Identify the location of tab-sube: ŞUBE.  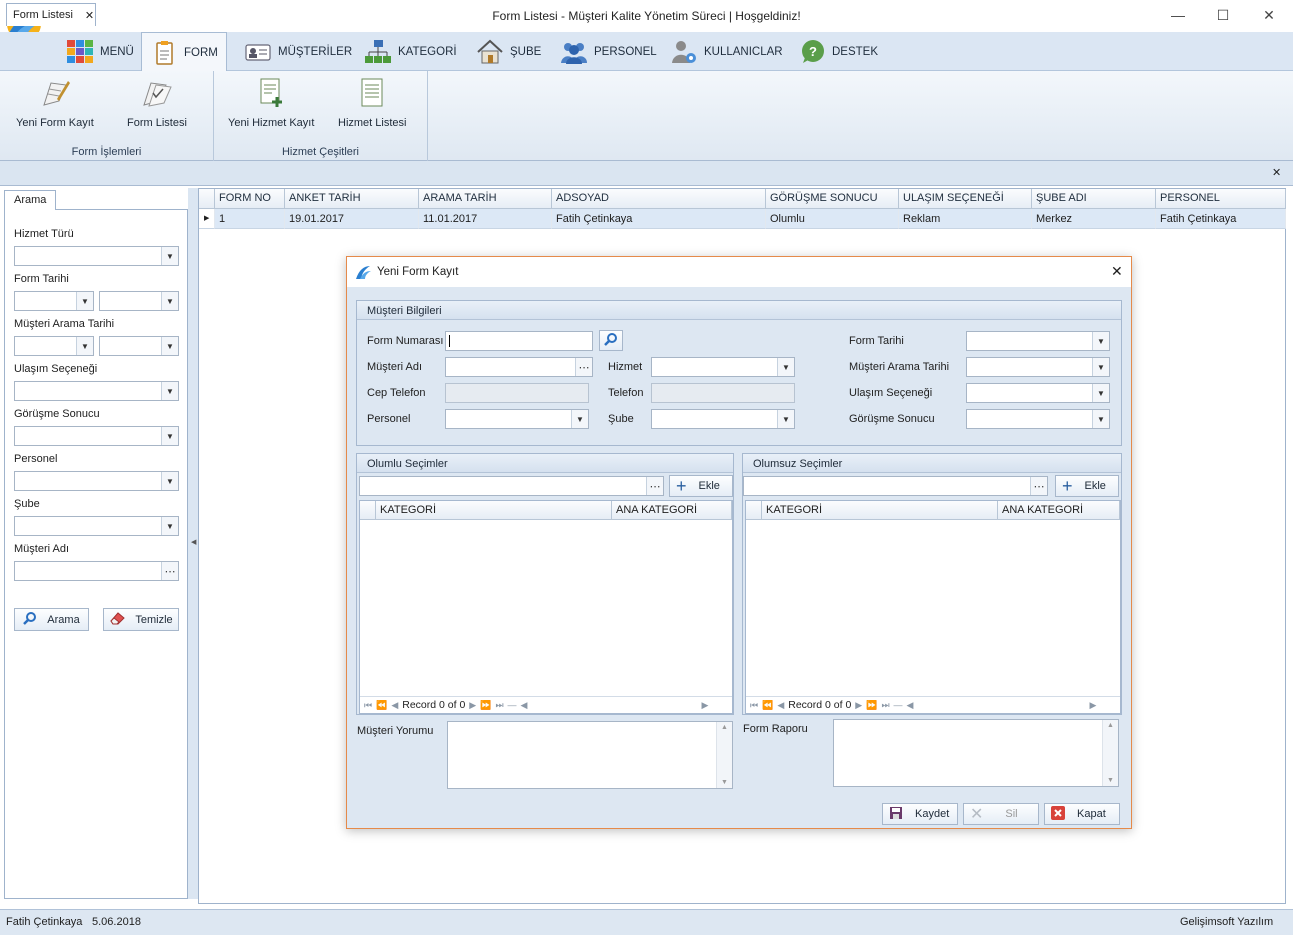
(508, 51).